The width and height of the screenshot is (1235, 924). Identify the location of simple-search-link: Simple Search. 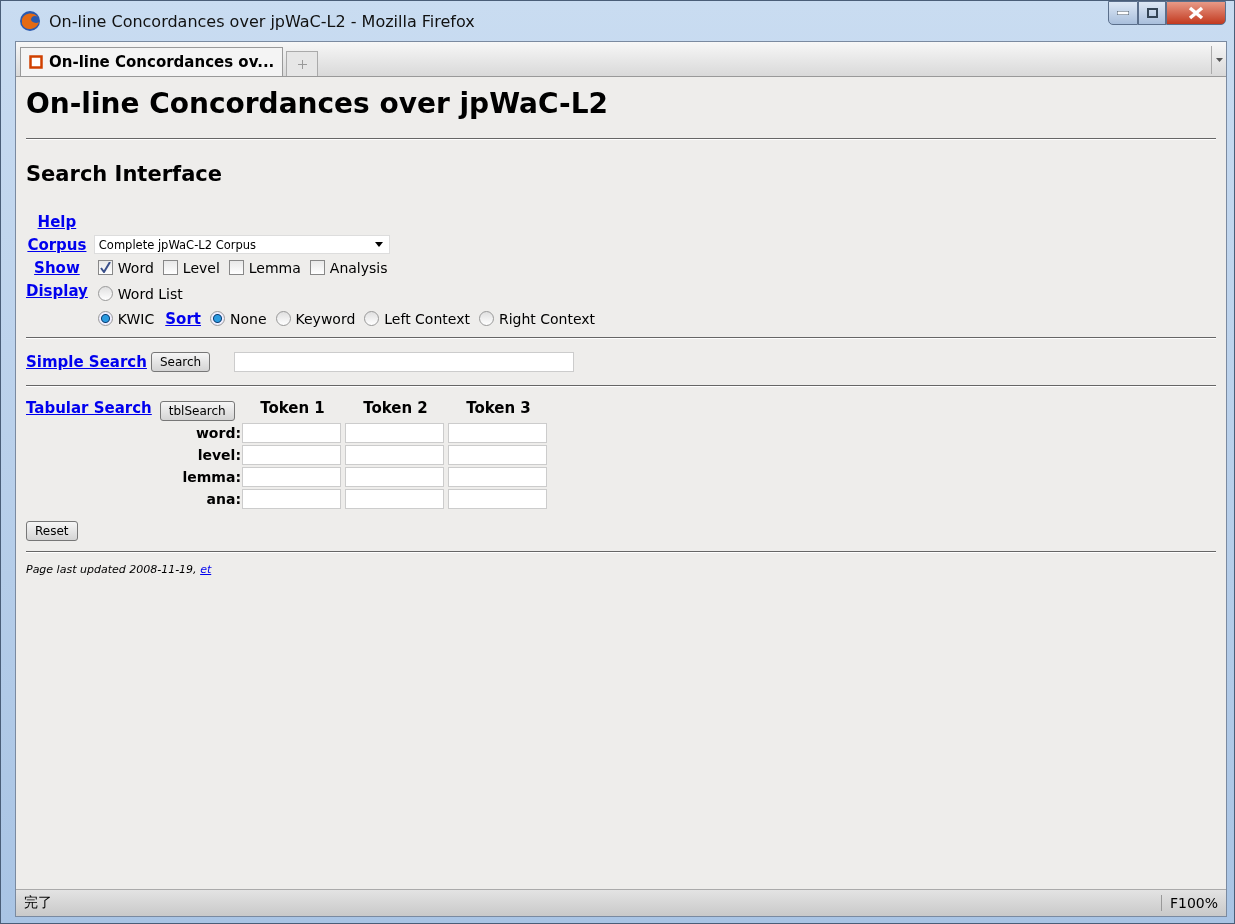
(86, 362).